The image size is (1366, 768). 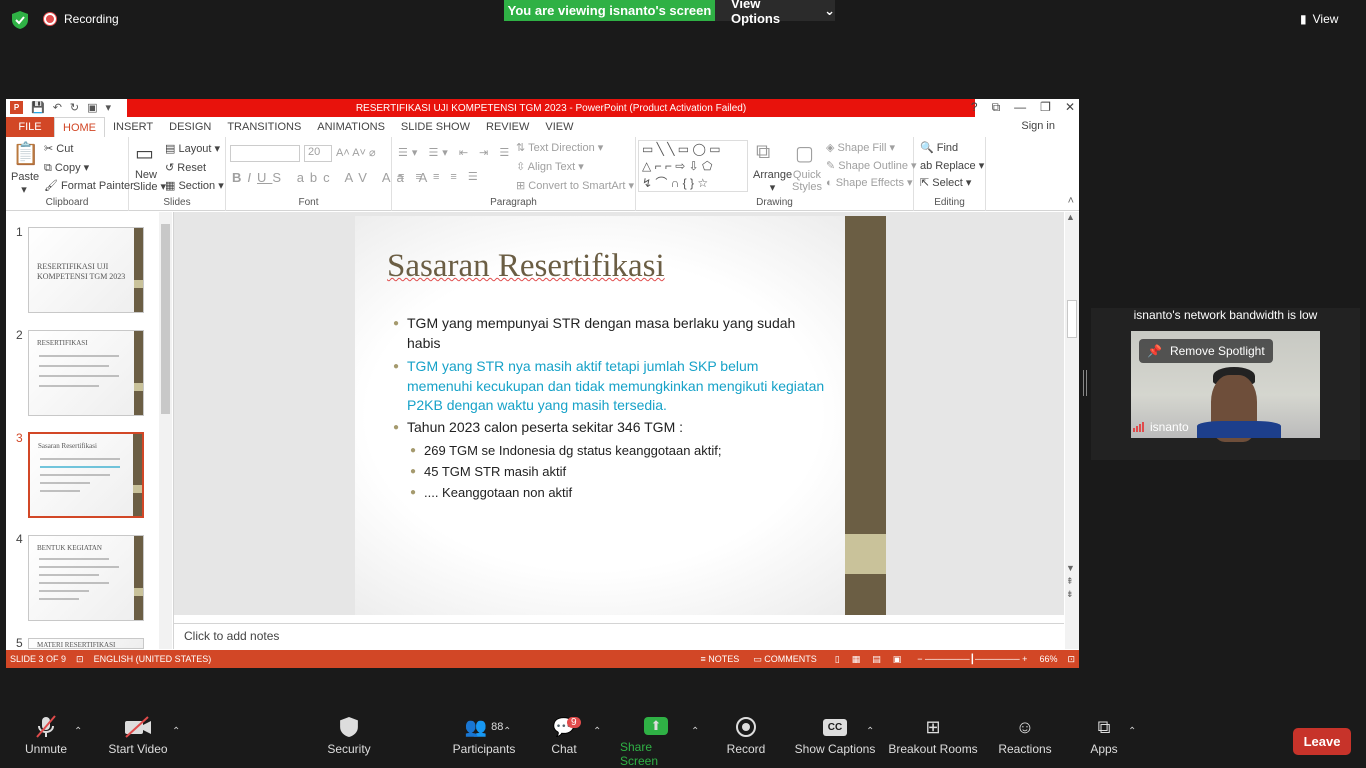 I want to click on apps-button: ⧉ Apps, so click(x=1104, y=740).